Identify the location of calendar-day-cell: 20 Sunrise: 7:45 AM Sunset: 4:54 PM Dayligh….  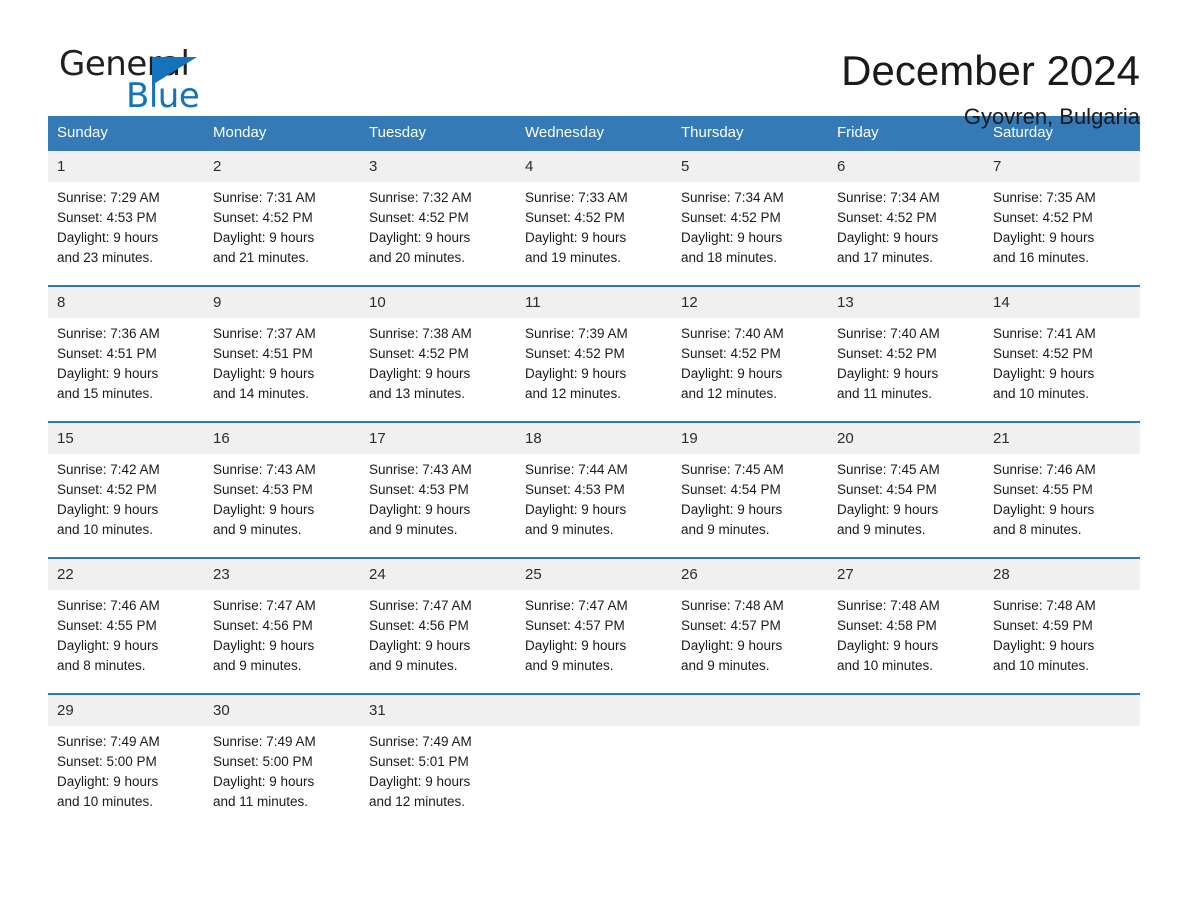
(906, 489).